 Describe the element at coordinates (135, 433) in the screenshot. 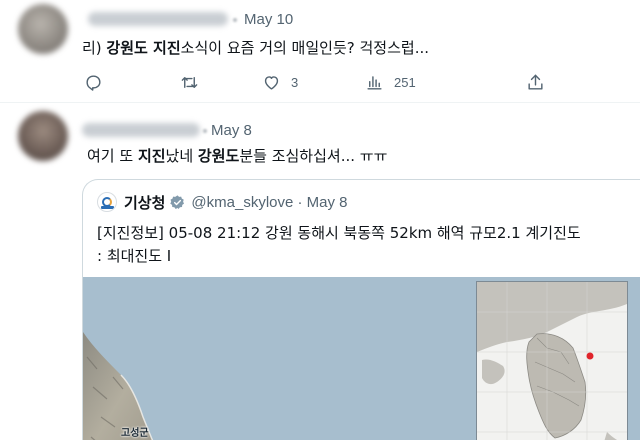

I see `map-place-label: 고성군` at that location.